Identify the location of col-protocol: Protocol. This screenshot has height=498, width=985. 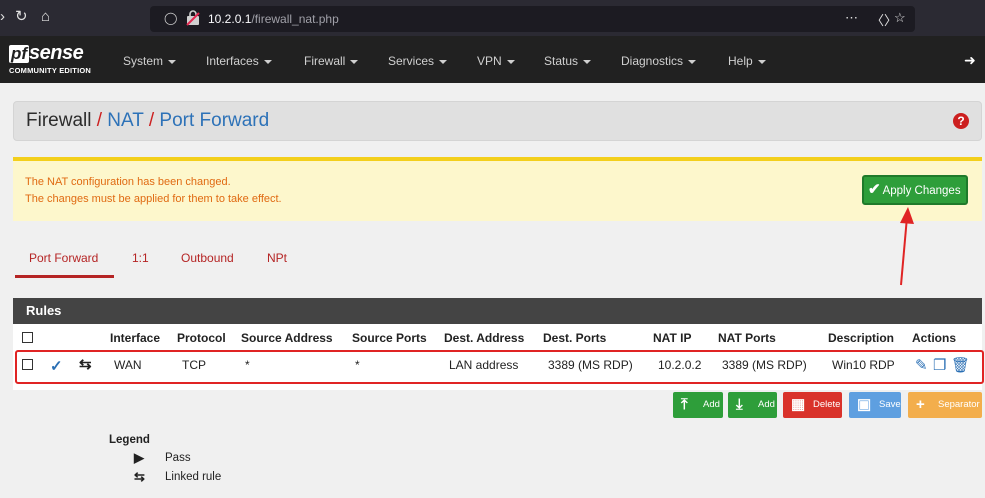
(201, 338).